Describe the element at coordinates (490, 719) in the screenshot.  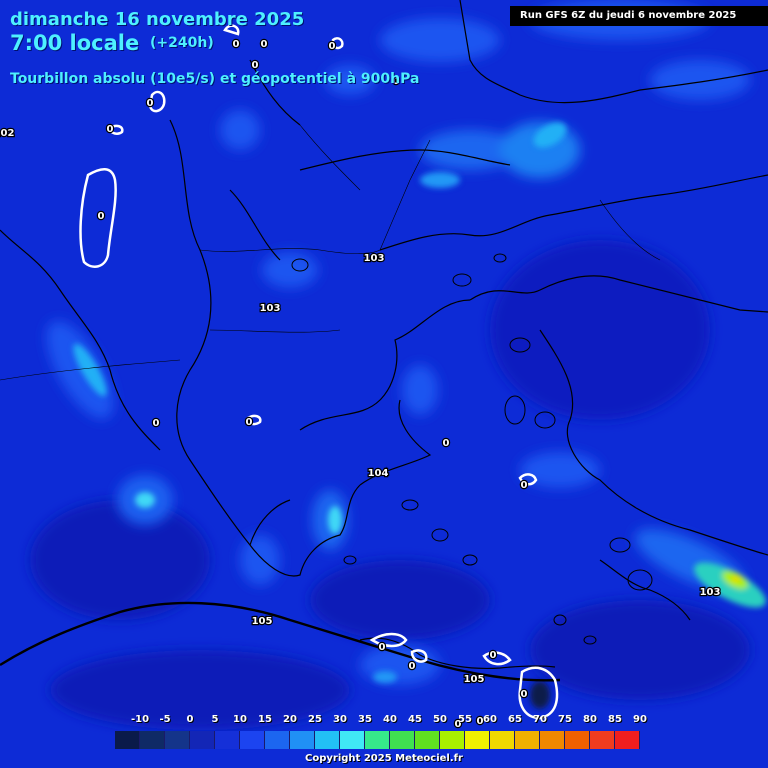
I see `legend-tick-label: 60` at that location.